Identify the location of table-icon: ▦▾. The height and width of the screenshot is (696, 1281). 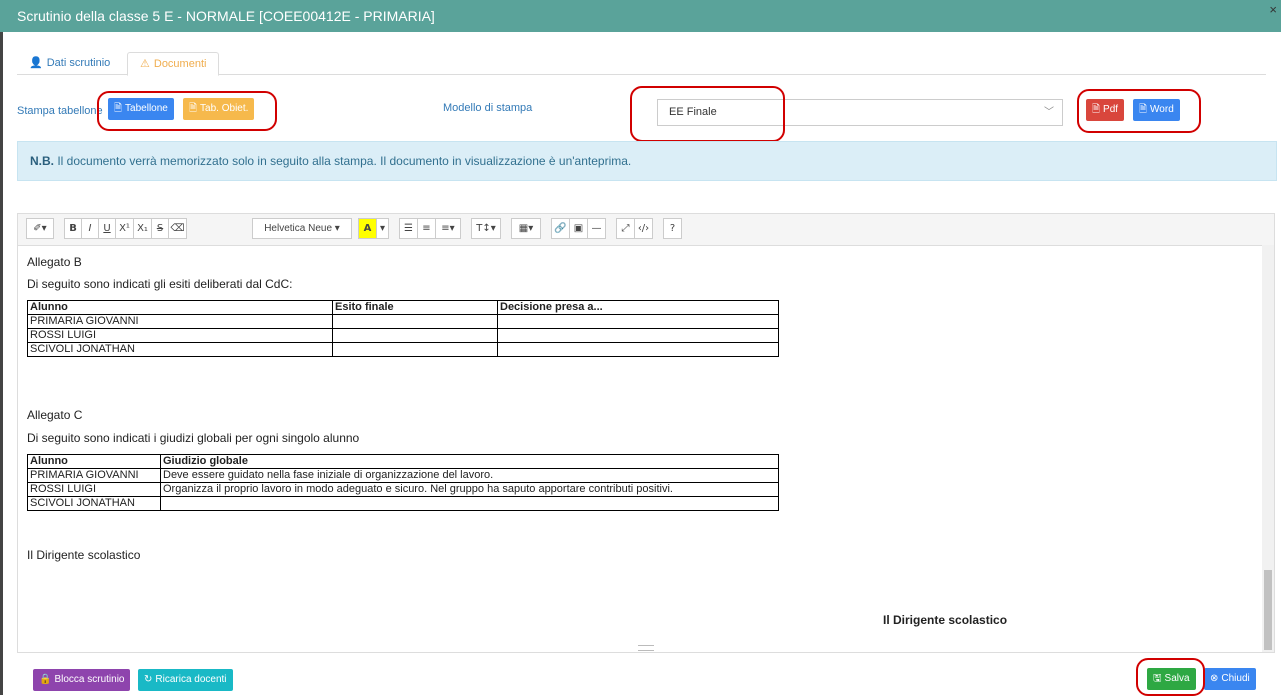
(526, 228).